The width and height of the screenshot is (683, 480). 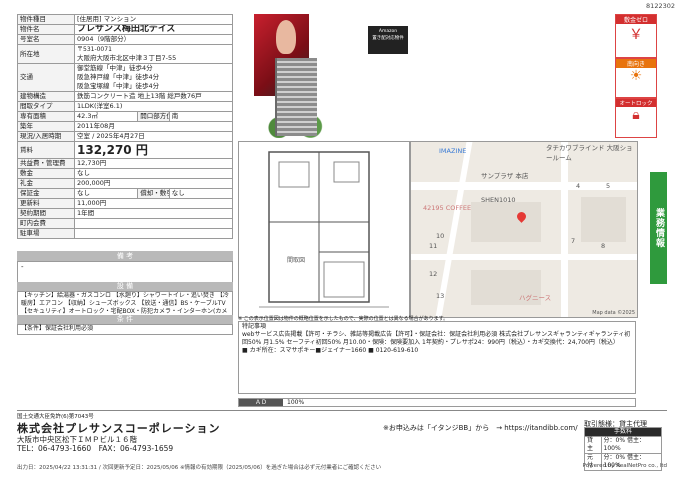 What do you see at coordinates (125, 319) in the screenshot?
I see `conditions-heading: 条 件` at bounding box center [125, 319].